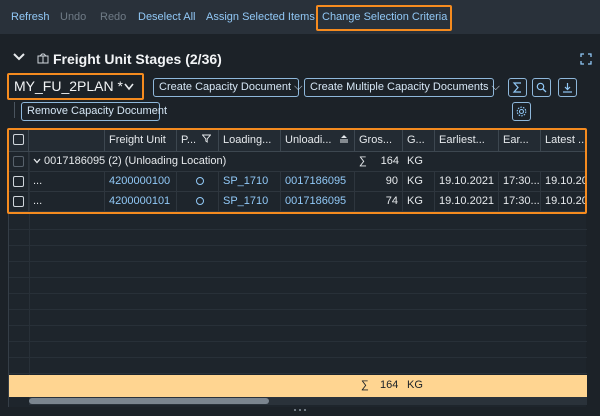 This screenshot has height=416, width=600. What do you see at coordinates (67, 141) in the screenshot?
I see `header-more` at bounding box center [67, 141].